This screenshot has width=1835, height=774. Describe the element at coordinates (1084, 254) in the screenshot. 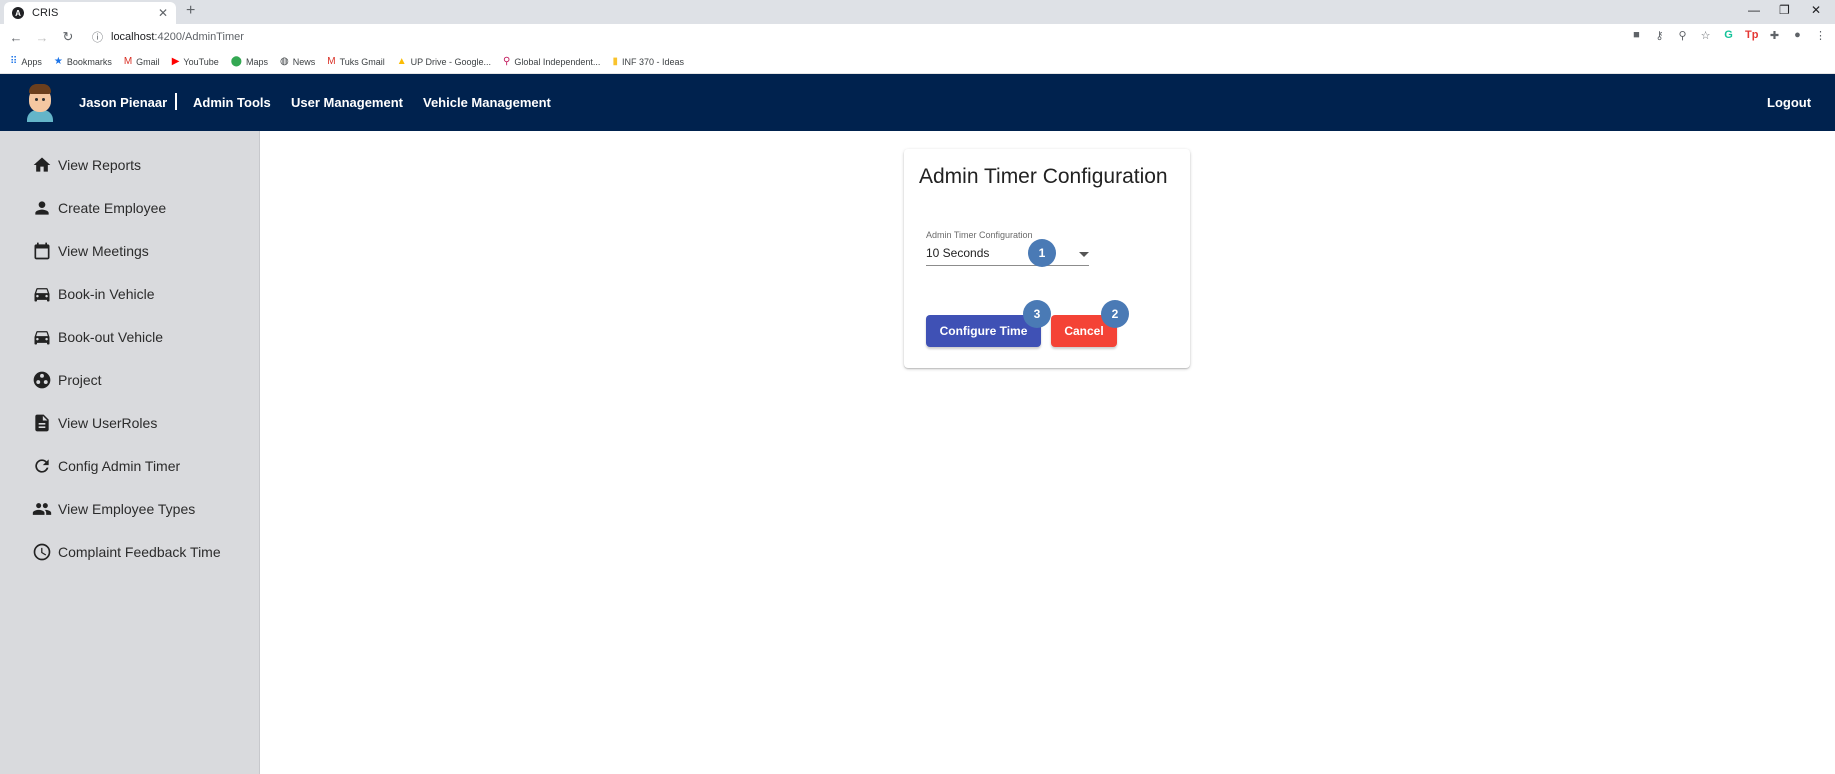

I see `chevron-down-icon` at that location.